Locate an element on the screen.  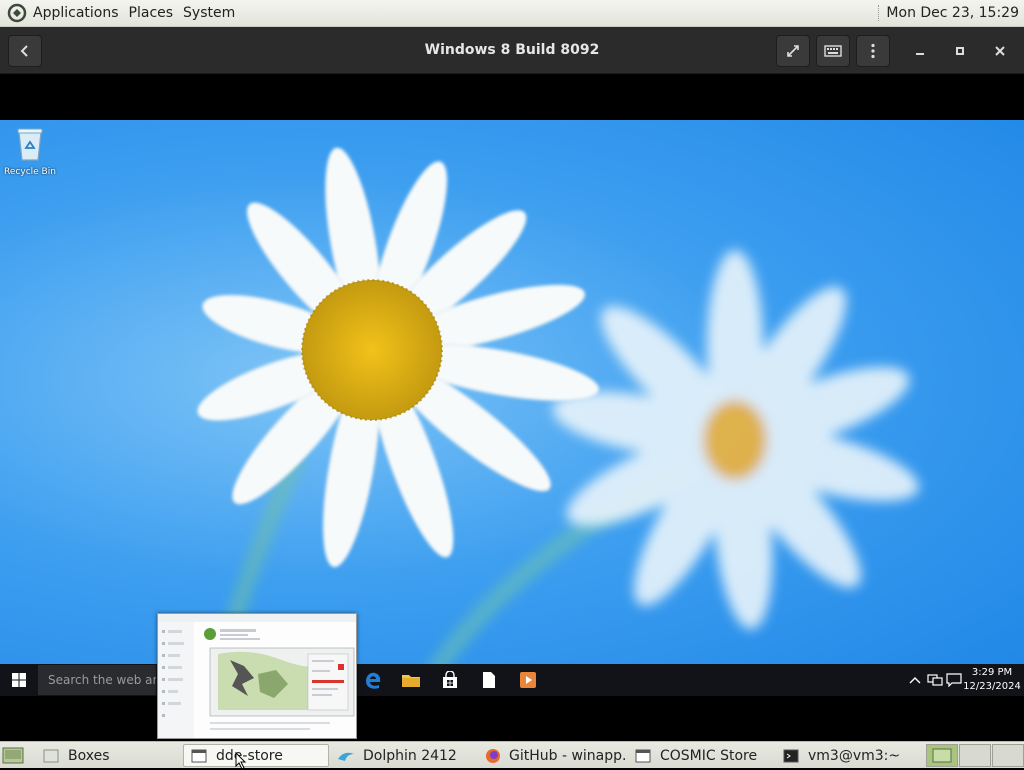
store-button is located at coordinates (450, 680).